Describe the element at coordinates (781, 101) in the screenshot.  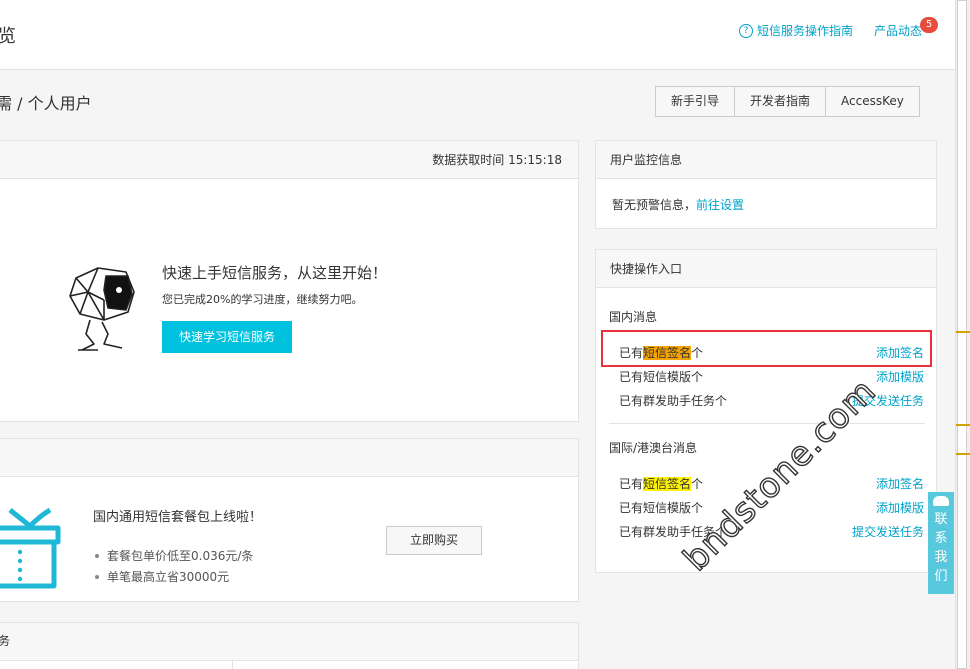
I see `developer-guide-button: 开发者指南` at that location.